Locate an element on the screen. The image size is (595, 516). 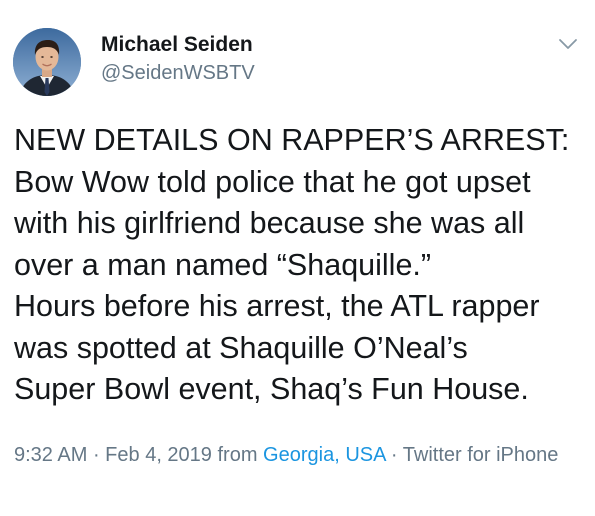
tweet-menu-button is located at coordinates (568, 44).